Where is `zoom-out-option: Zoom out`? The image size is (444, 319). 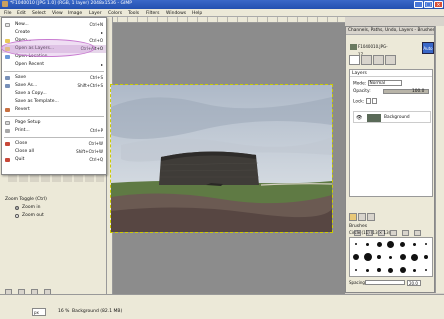
zoom-out-option: Zoom out is located at coordinates (58, 215).